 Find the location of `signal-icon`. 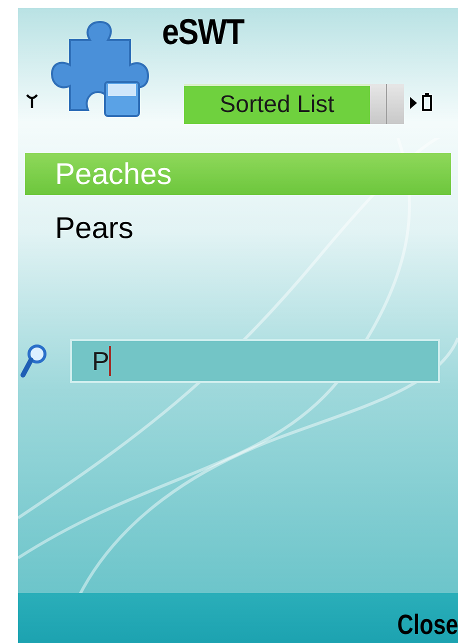

signal-icon is located at coordinates (32, 101).